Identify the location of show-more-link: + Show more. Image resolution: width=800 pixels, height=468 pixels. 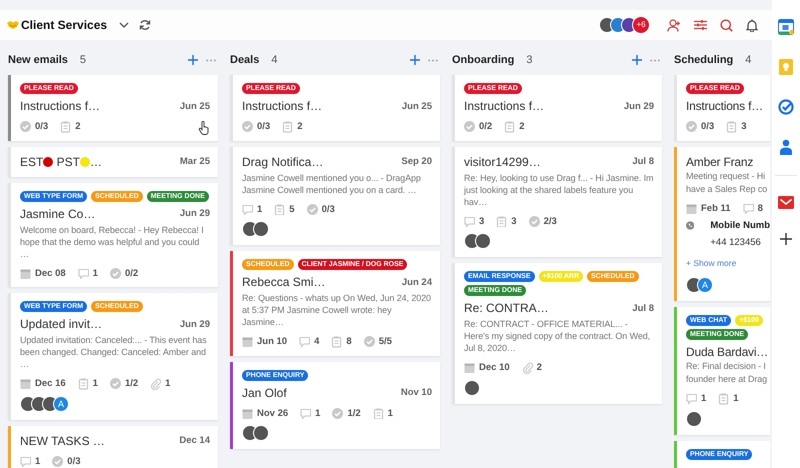
(711, 263).